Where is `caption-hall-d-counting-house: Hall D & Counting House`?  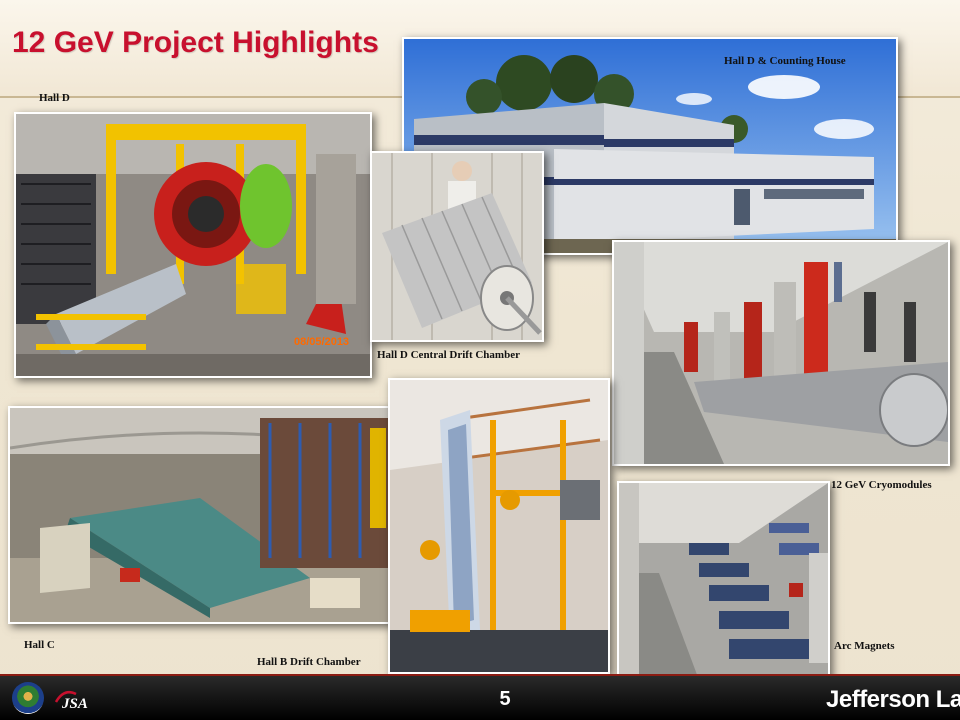
caption-hall-d-counting-house: Hall D & Counting House is located at coordinates (785, 61).